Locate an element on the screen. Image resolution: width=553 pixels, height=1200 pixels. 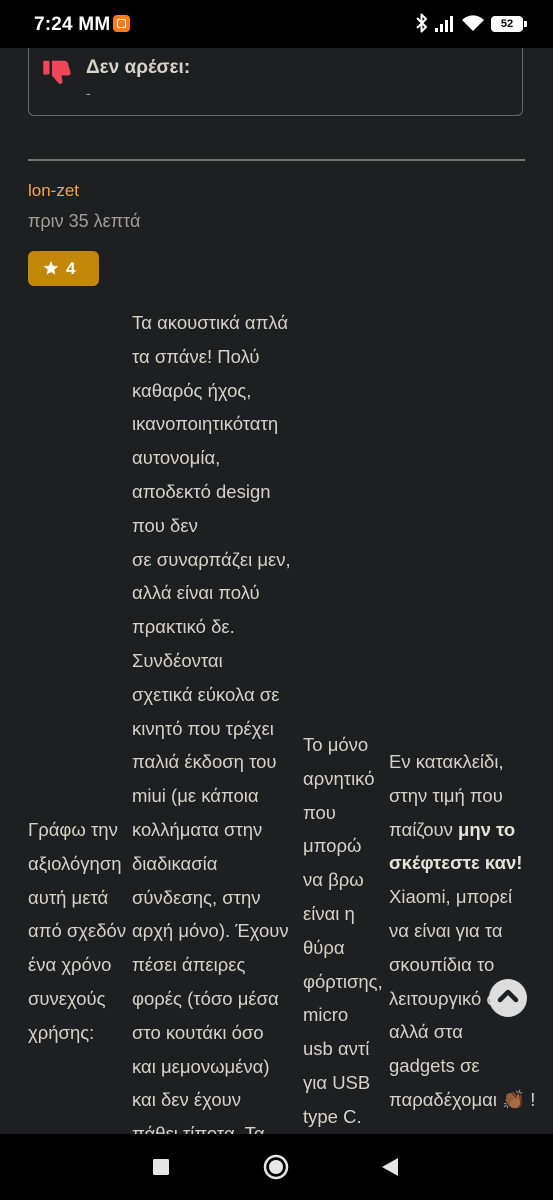
review-line: Το μόνο is located at coordinates (336, 744).